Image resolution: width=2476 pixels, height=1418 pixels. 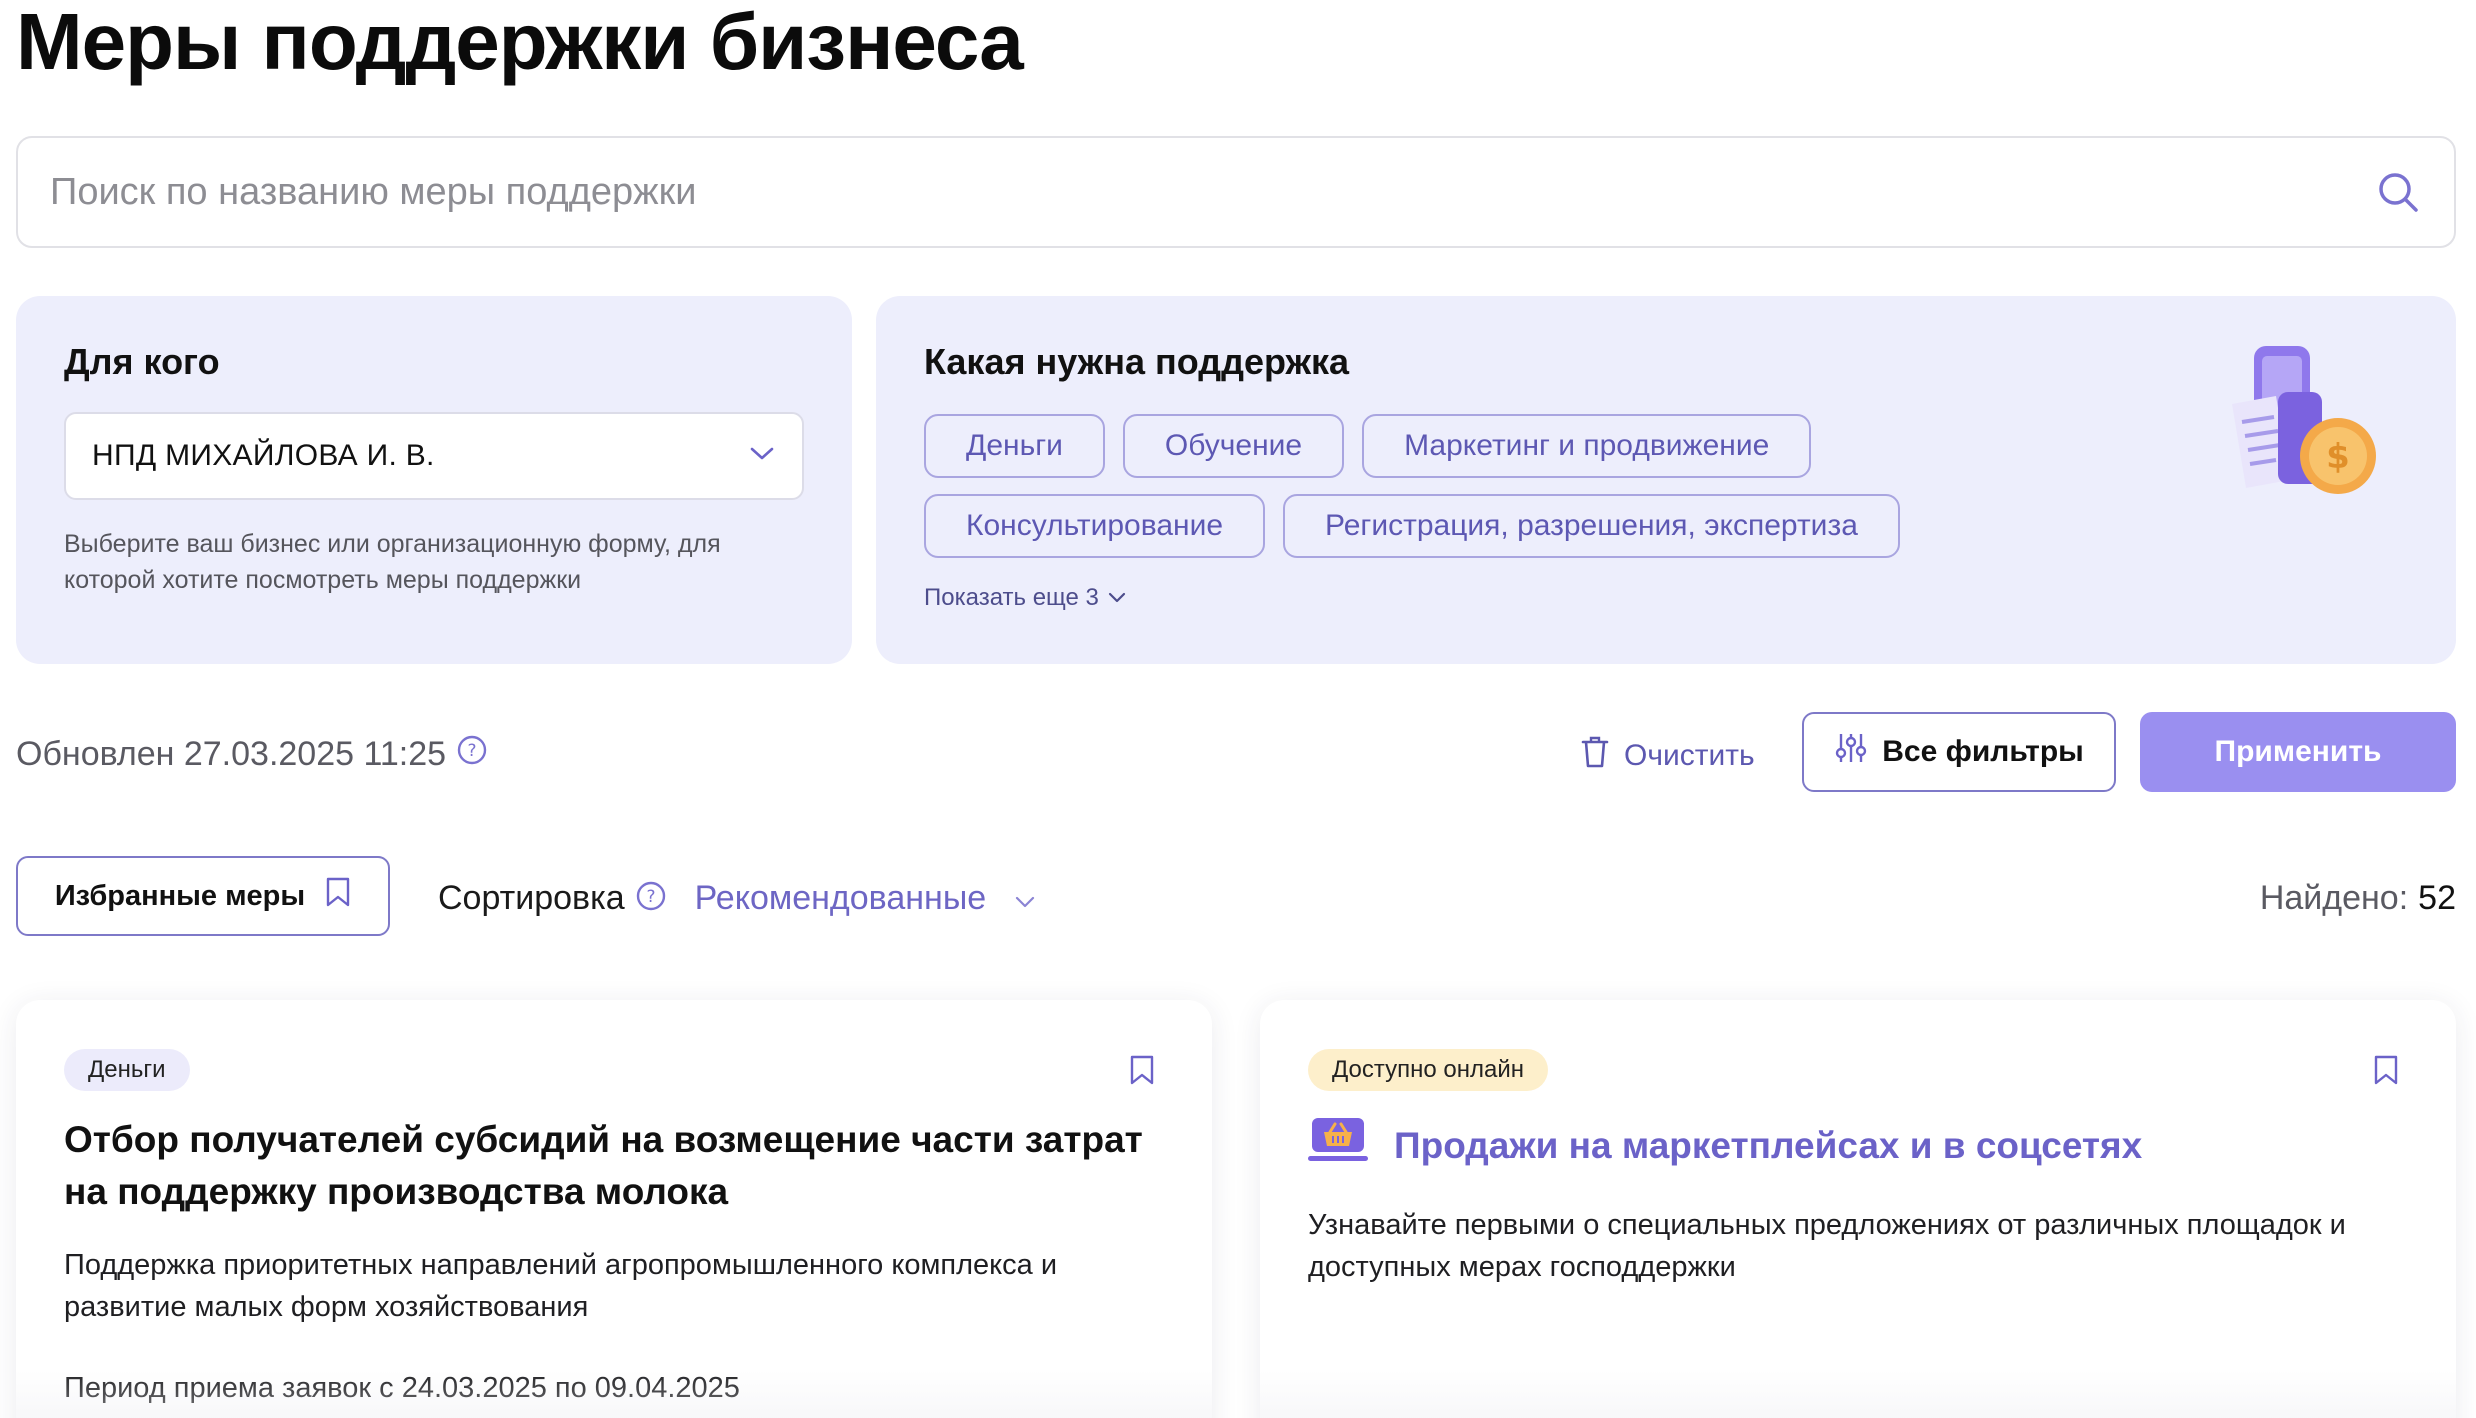 I want to click on found-label: Найдено:, so click(x=2334, y=897).